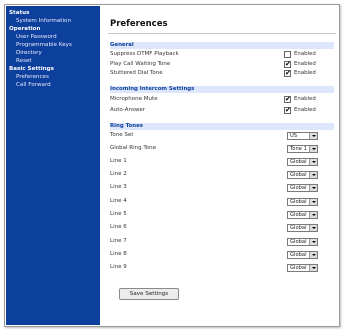 This screenshot has height=331, width=345. What do you see at coordinates (25, 29) in the screenshot?
I see `nav-section-operation: Operation` at bounding box center [25, 29].